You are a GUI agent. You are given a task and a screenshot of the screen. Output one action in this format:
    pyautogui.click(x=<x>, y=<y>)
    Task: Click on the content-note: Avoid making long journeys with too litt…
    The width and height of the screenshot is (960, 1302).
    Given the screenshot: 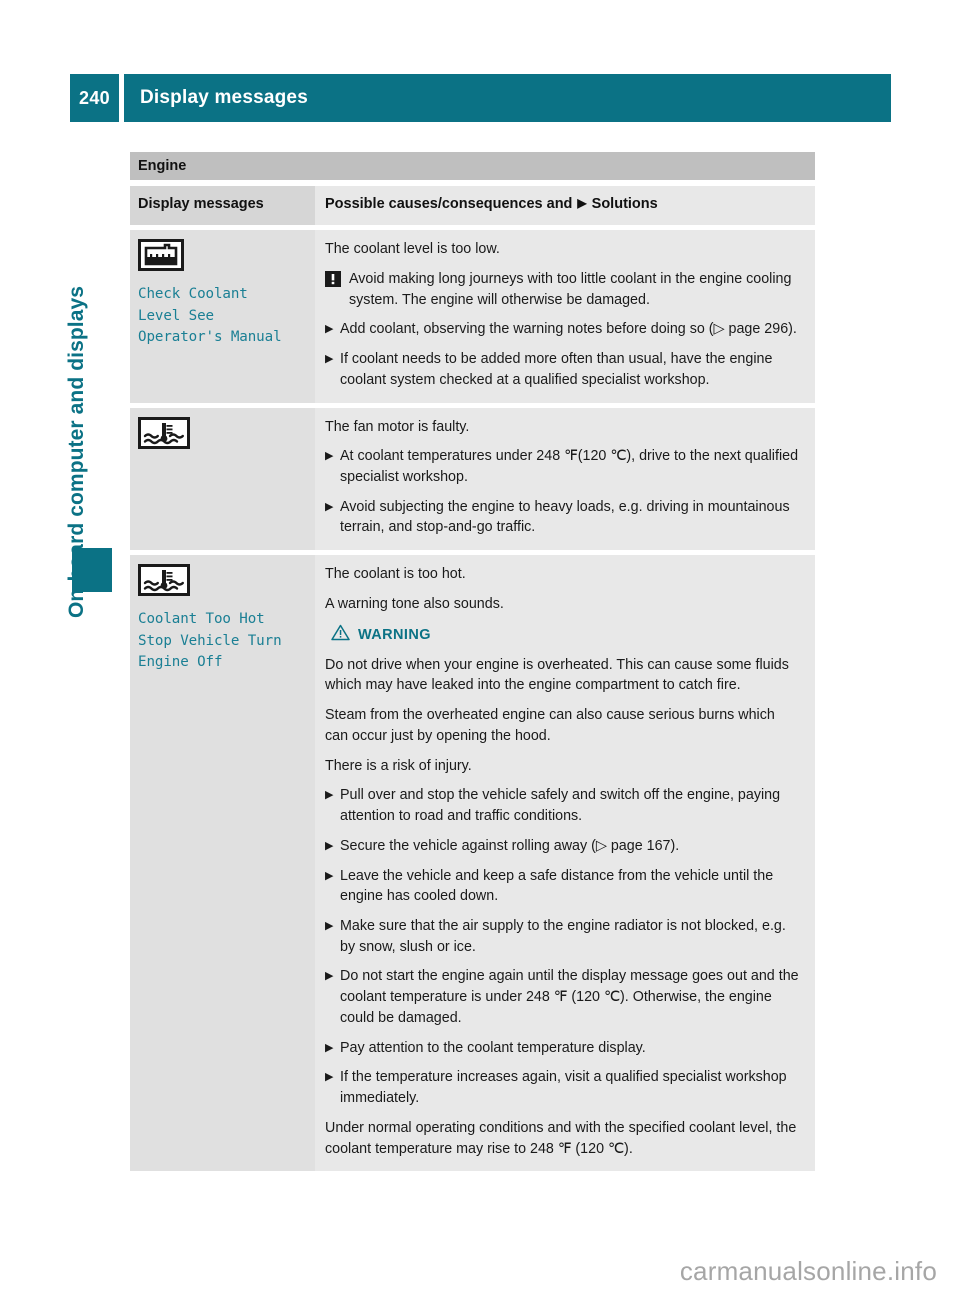 What is the action you would take?
    pyautogui.click(x=563, y=289)
    